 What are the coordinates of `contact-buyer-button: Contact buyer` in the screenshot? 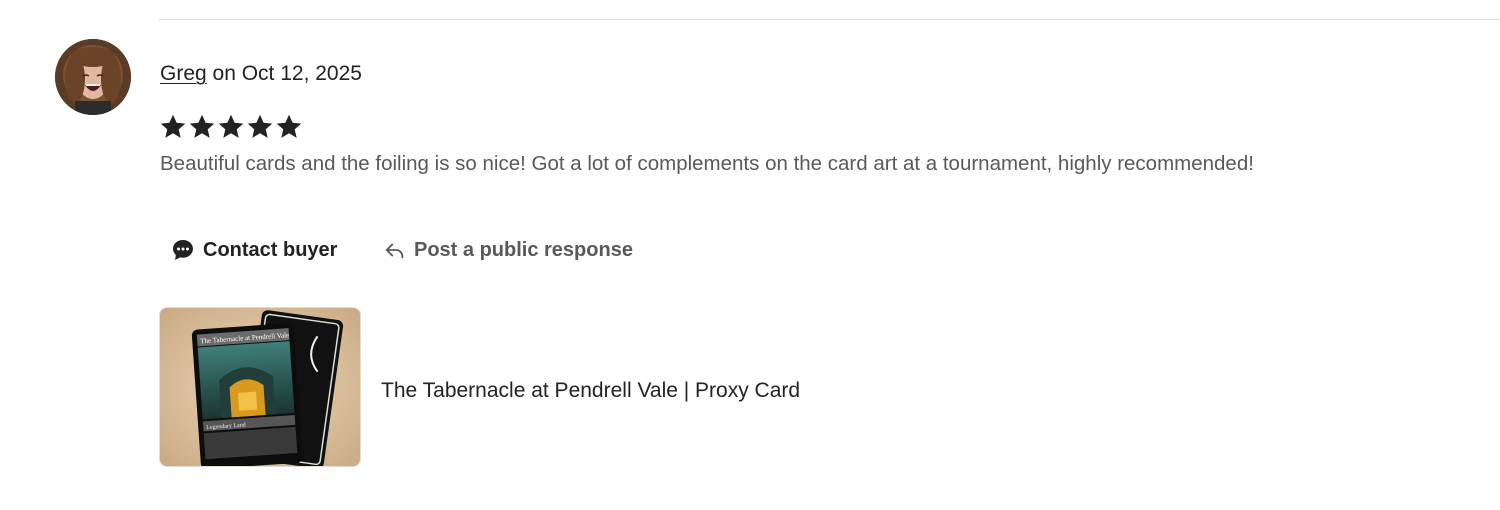 It's located at (254, 250).